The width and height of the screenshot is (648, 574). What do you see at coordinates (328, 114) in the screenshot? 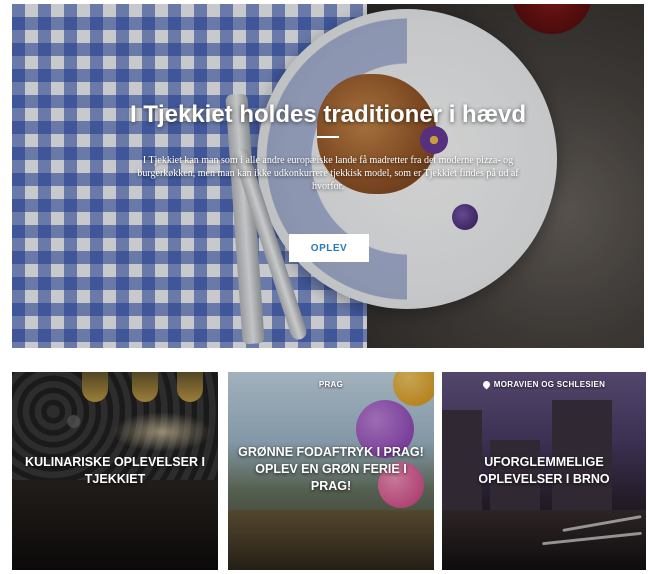
I see `hero-title: I Tjekkiet holdes traditioner i hævd` at bounding box center [328, 114].